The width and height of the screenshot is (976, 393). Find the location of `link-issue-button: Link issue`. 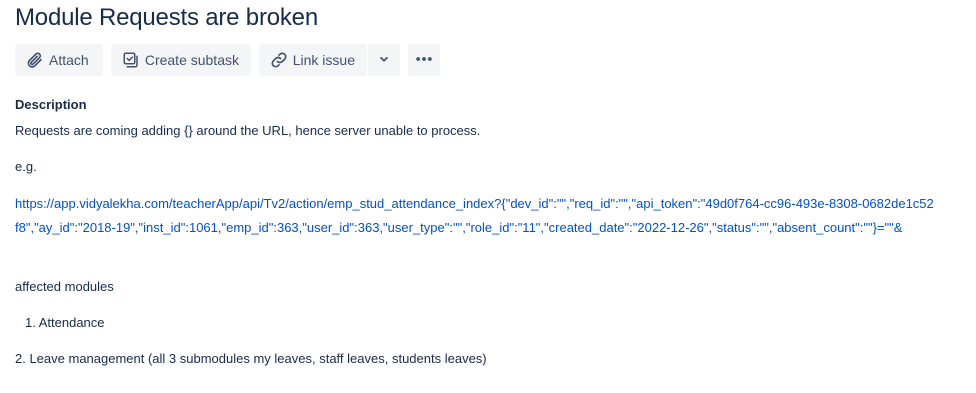

link-issue-button: Link issue is located at coordinates (313, 60).